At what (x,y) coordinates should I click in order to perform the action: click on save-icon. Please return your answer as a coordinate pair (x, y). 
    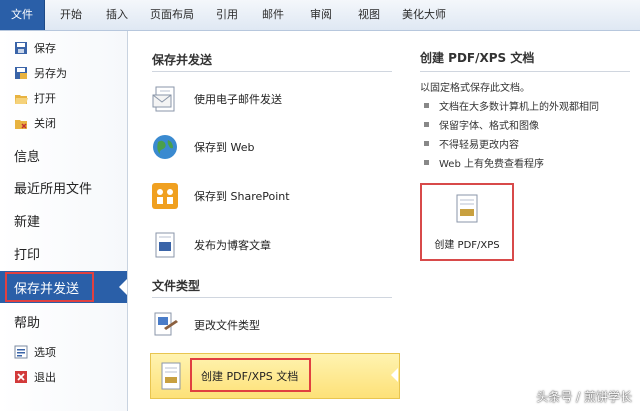
    Looking at the image, I should click on (21, 48).